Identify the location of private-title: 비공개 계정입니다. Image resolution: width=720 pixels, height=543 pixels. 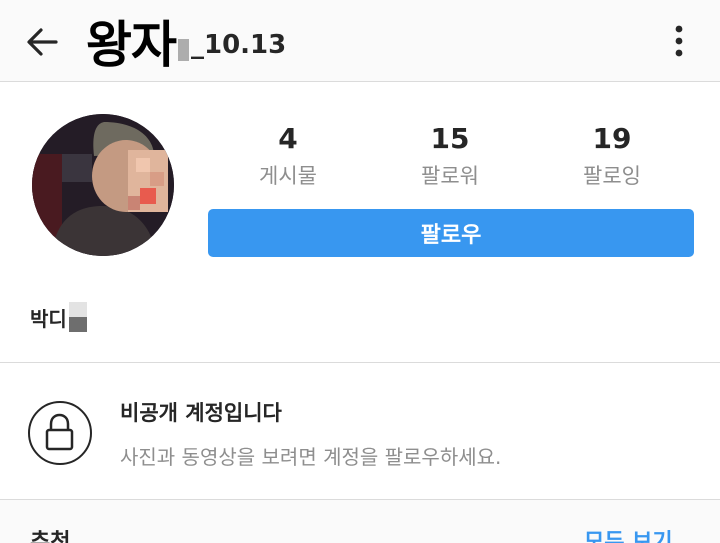
(201, 413).